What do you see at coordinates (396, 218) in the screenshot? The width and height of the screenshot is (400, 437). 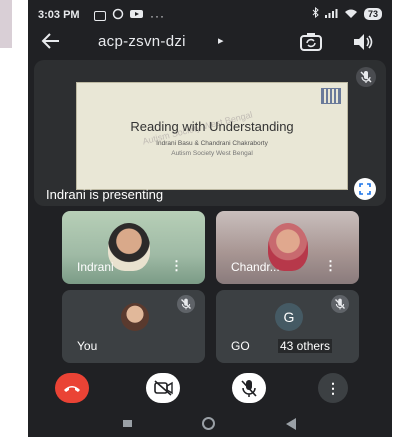 I see `right-edge-strip` at bounding box center [396, 218].